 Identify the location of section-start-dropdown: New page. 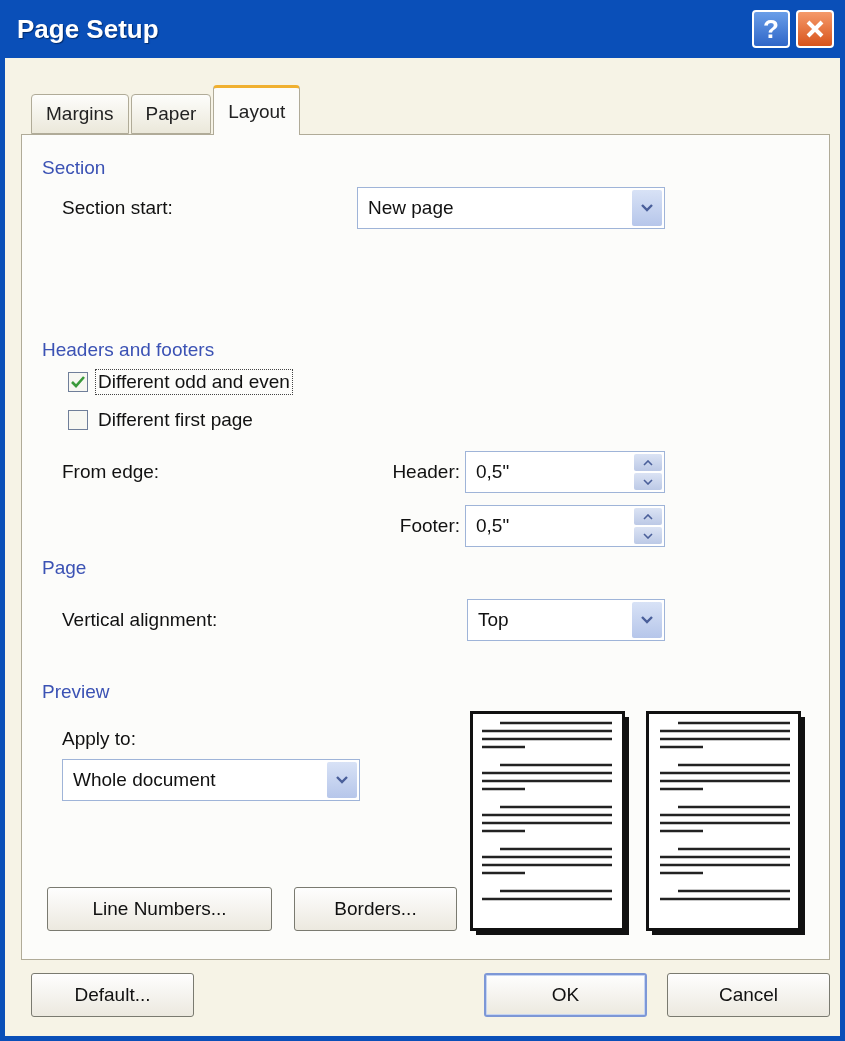
(511, 208).